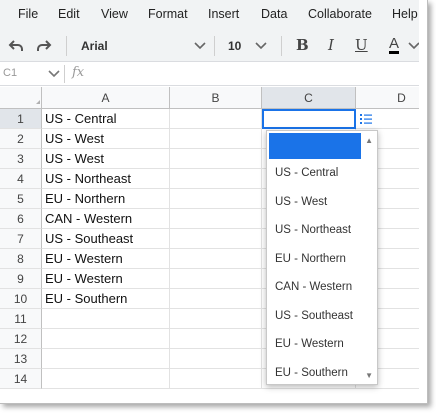 This screenshot has height=413, width=436. I want to click on dropdown-selected-option, so click(315, 146).